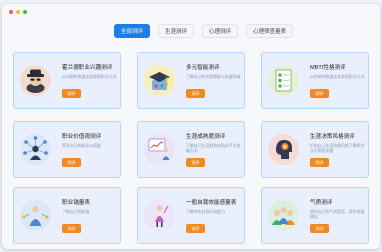  I want to click on card-title: 气质测评, so click(321, 203).